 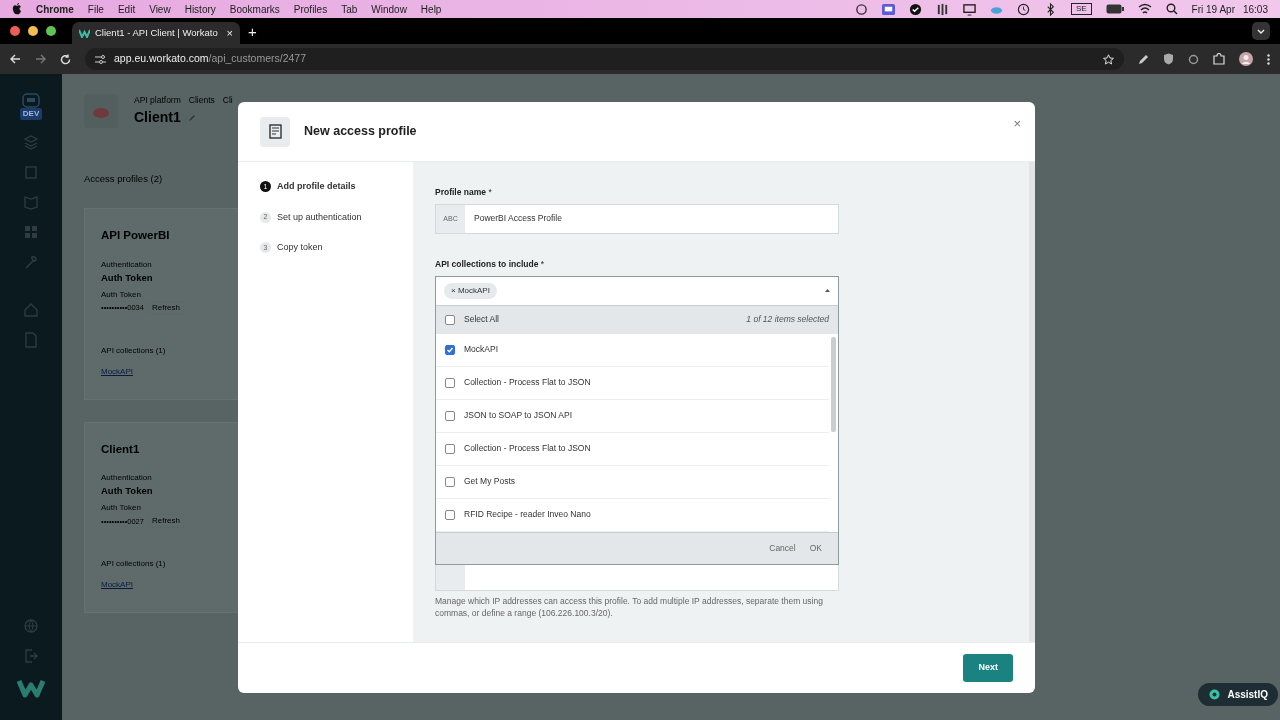 I want to click on close-window-button, so click(x=15, y=31).